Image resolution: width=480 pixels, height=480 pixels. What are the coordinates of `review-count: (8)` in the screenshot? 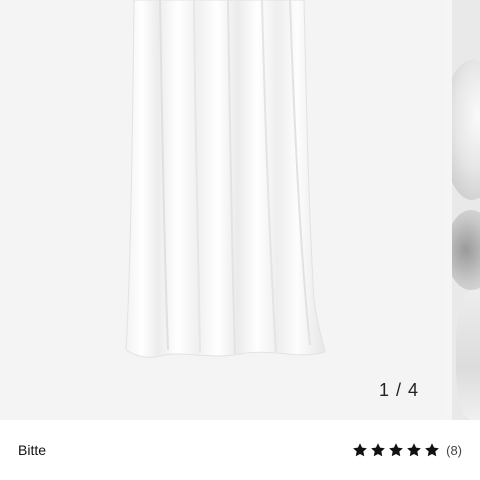 It's located at (454, 450).